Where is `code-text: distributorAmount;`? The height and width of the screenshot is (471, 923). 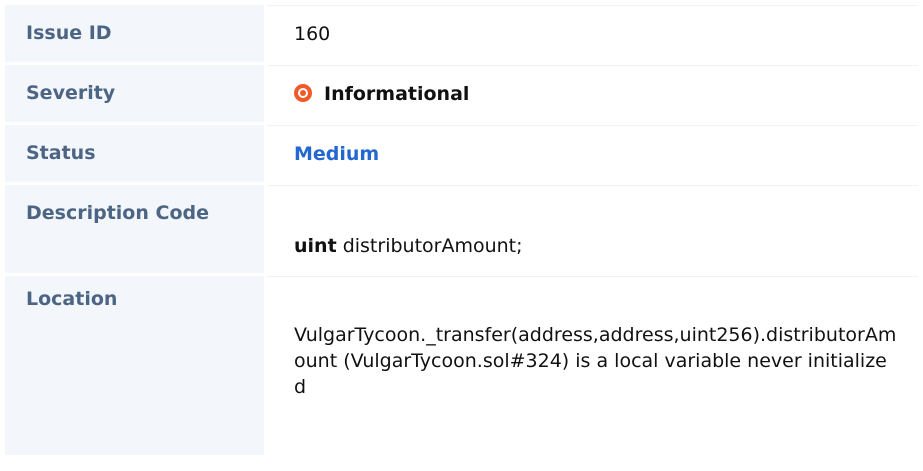 code-text: distributorAmount; is located at coordinates (429, 246).